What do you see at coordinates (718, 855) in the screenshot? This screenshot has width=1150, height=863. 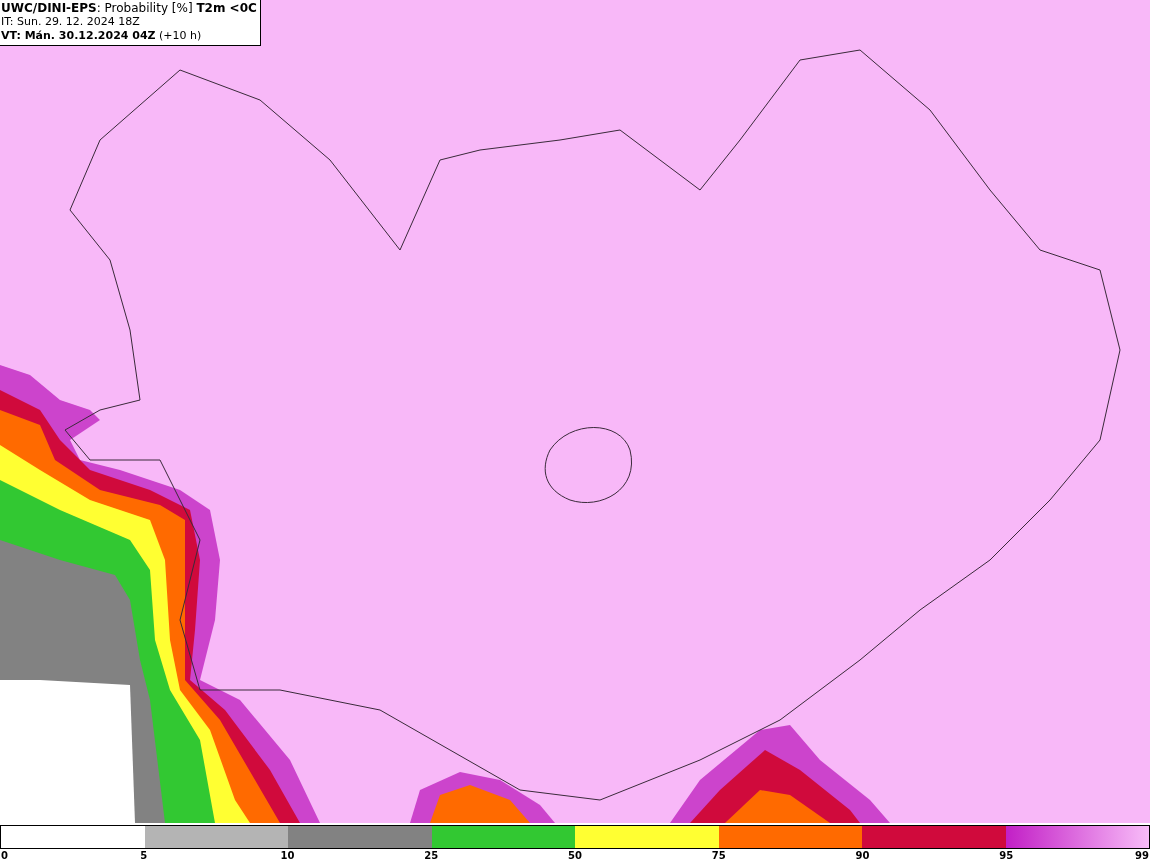 I see `legend-label: 75` at bounding box center [718, 855].